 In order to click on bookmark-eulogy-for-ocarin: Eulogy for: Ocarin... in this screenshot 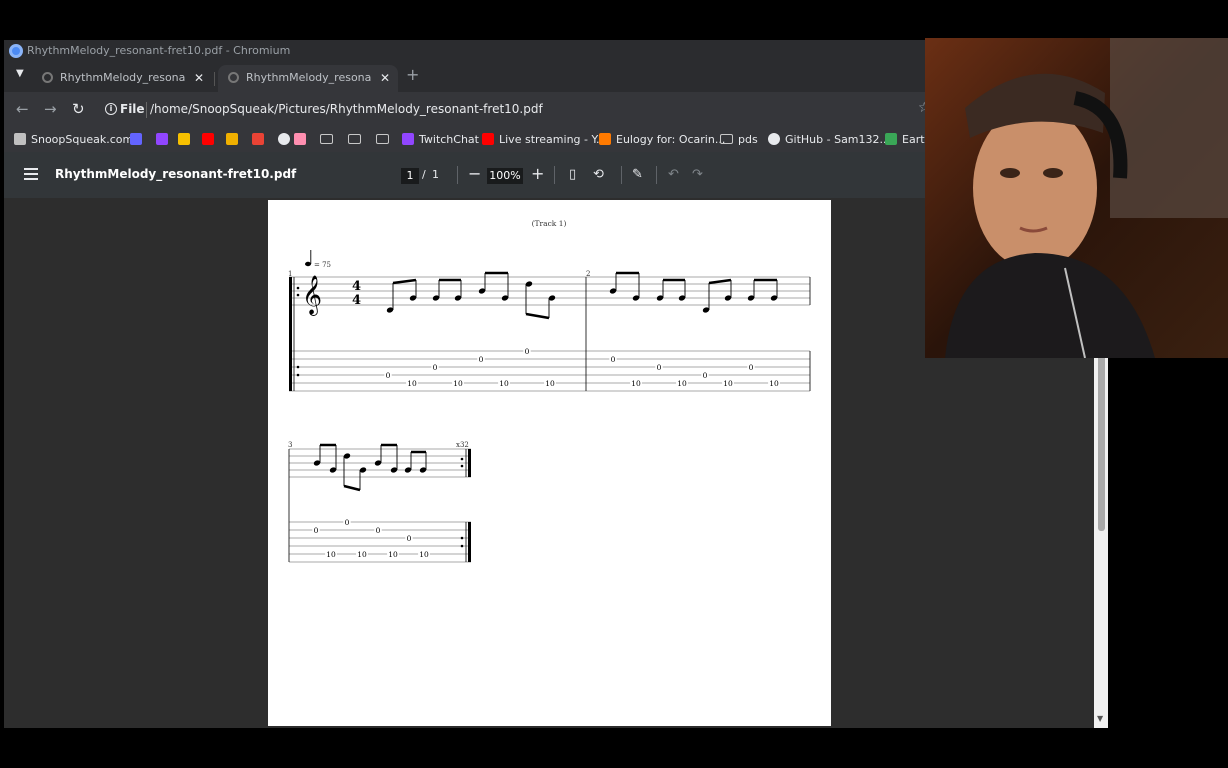, I will do `click(662, 140)`.